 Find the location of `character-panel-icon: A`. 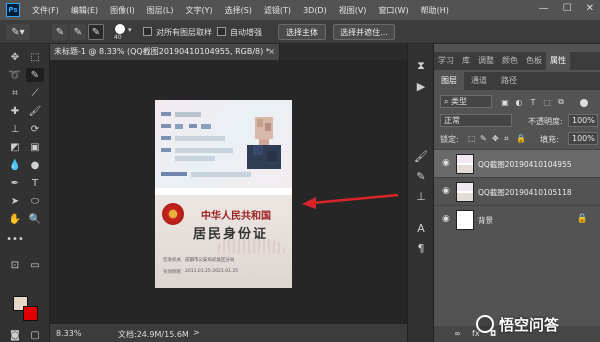

character-panel-icon: A is located at coordinates (421, 228).